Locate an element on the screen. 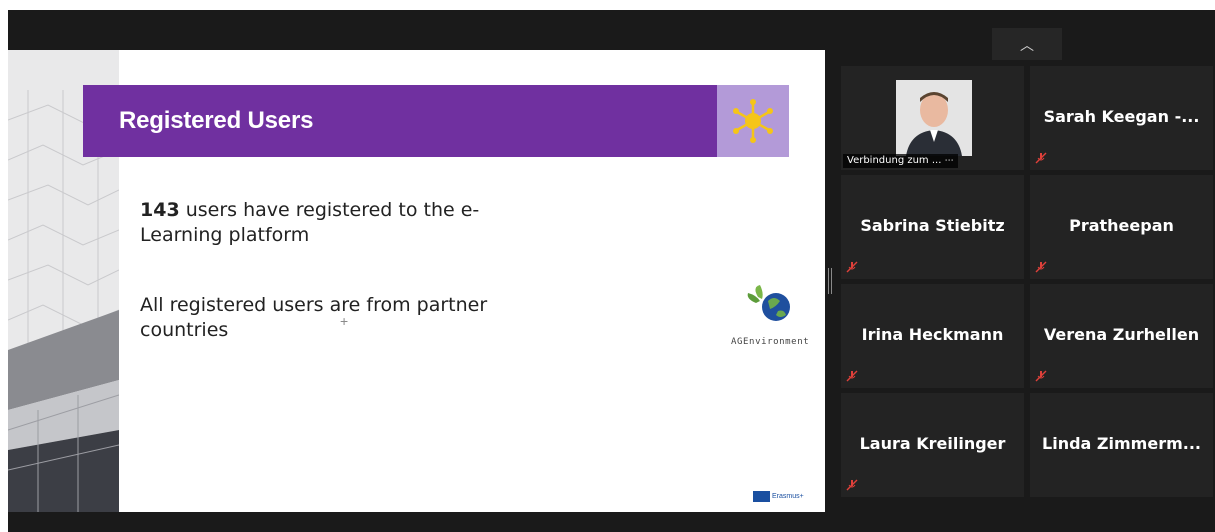 The height and width of the screenshot is (532, 1215). participant-tile: Irina Heckmann is located at coordinates (932, 336).